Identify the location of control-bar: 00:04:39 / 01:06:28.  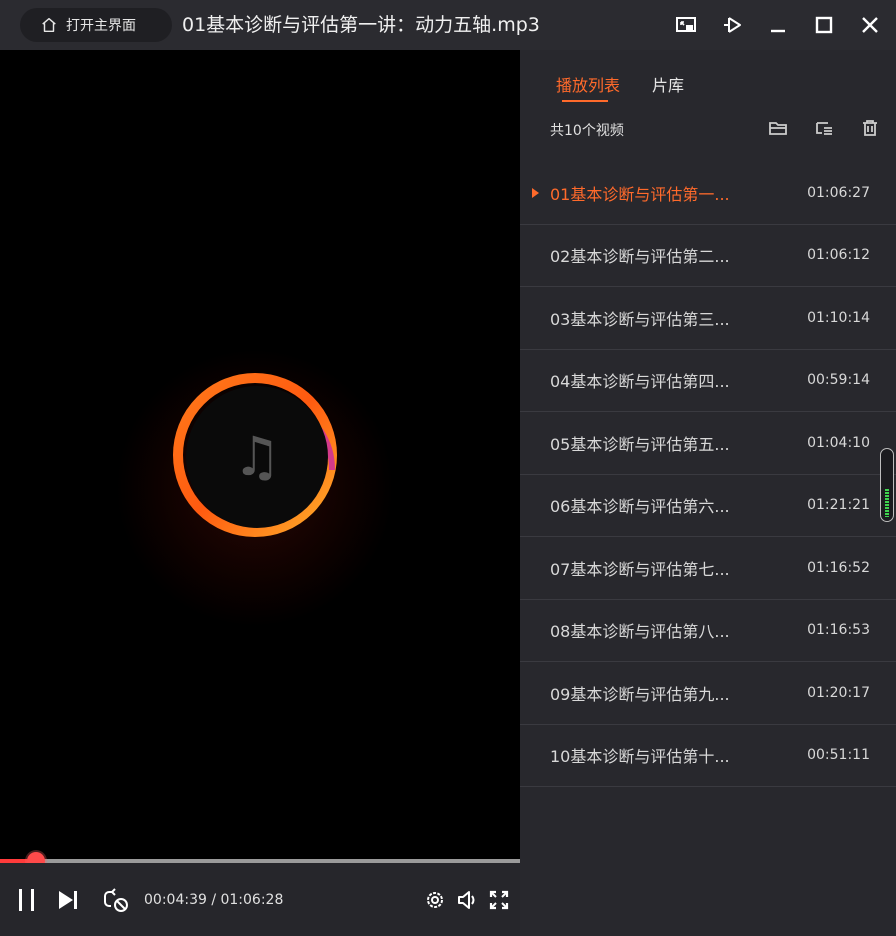
(260, 899).